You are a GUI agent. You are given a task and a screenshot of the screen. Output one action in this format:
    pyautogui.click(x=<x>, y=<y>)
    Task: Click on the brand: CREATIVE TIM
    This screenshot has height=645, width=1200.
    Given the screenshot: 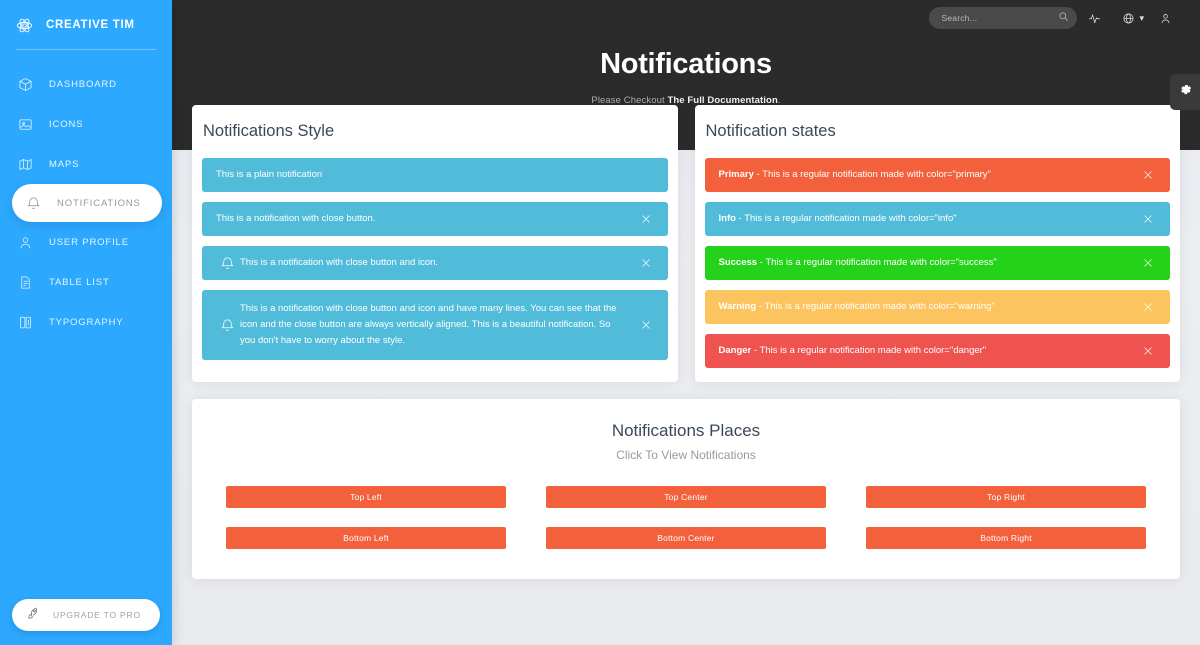 What is the action you would take?
    pyautogui.click(x=86, y=25)
    